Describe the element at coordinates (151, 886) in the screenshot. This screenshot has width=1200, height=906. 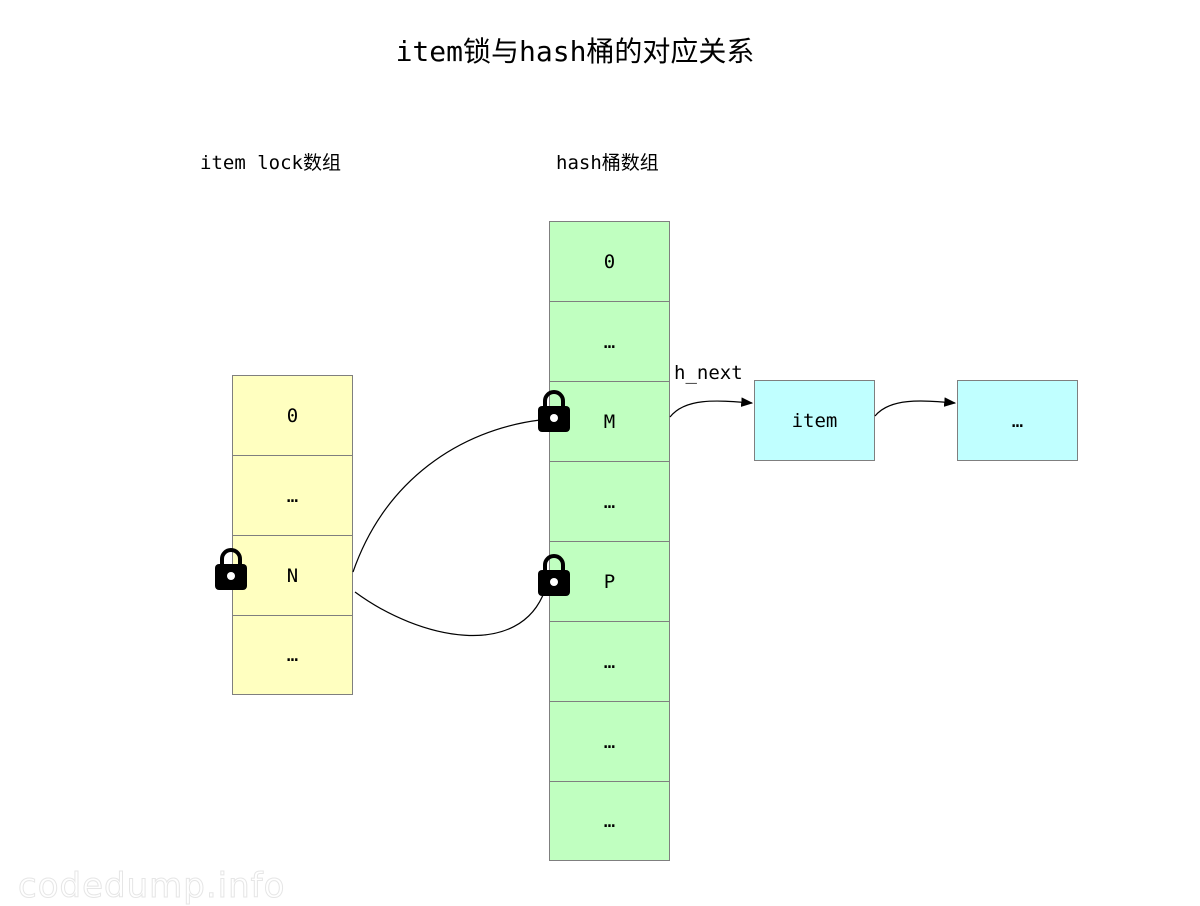
I see `watermark: codedump.info` at that location.